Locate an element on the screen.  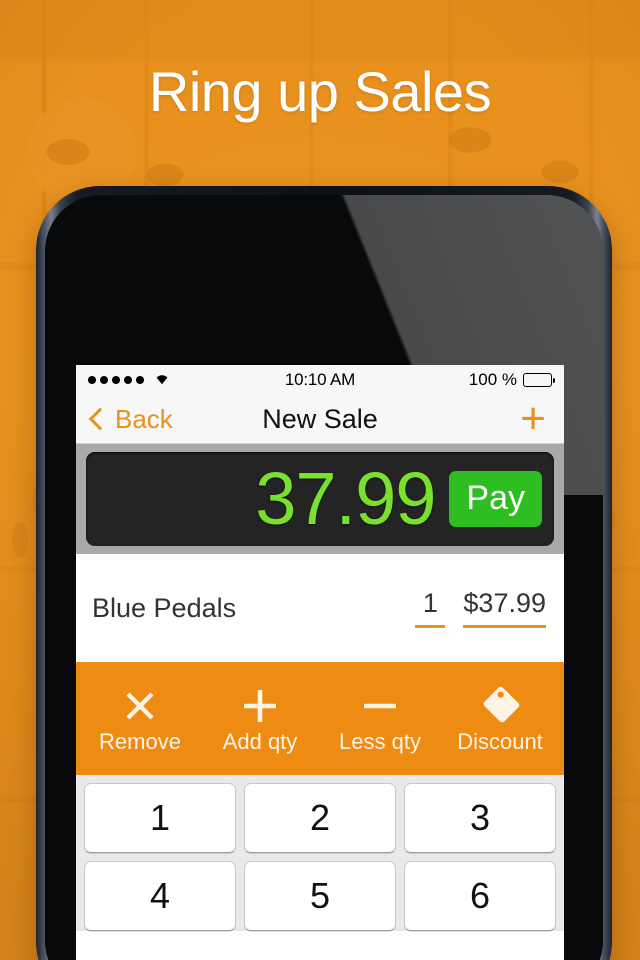
less-qty-button: Less qty is located at coordinates (380, 719).